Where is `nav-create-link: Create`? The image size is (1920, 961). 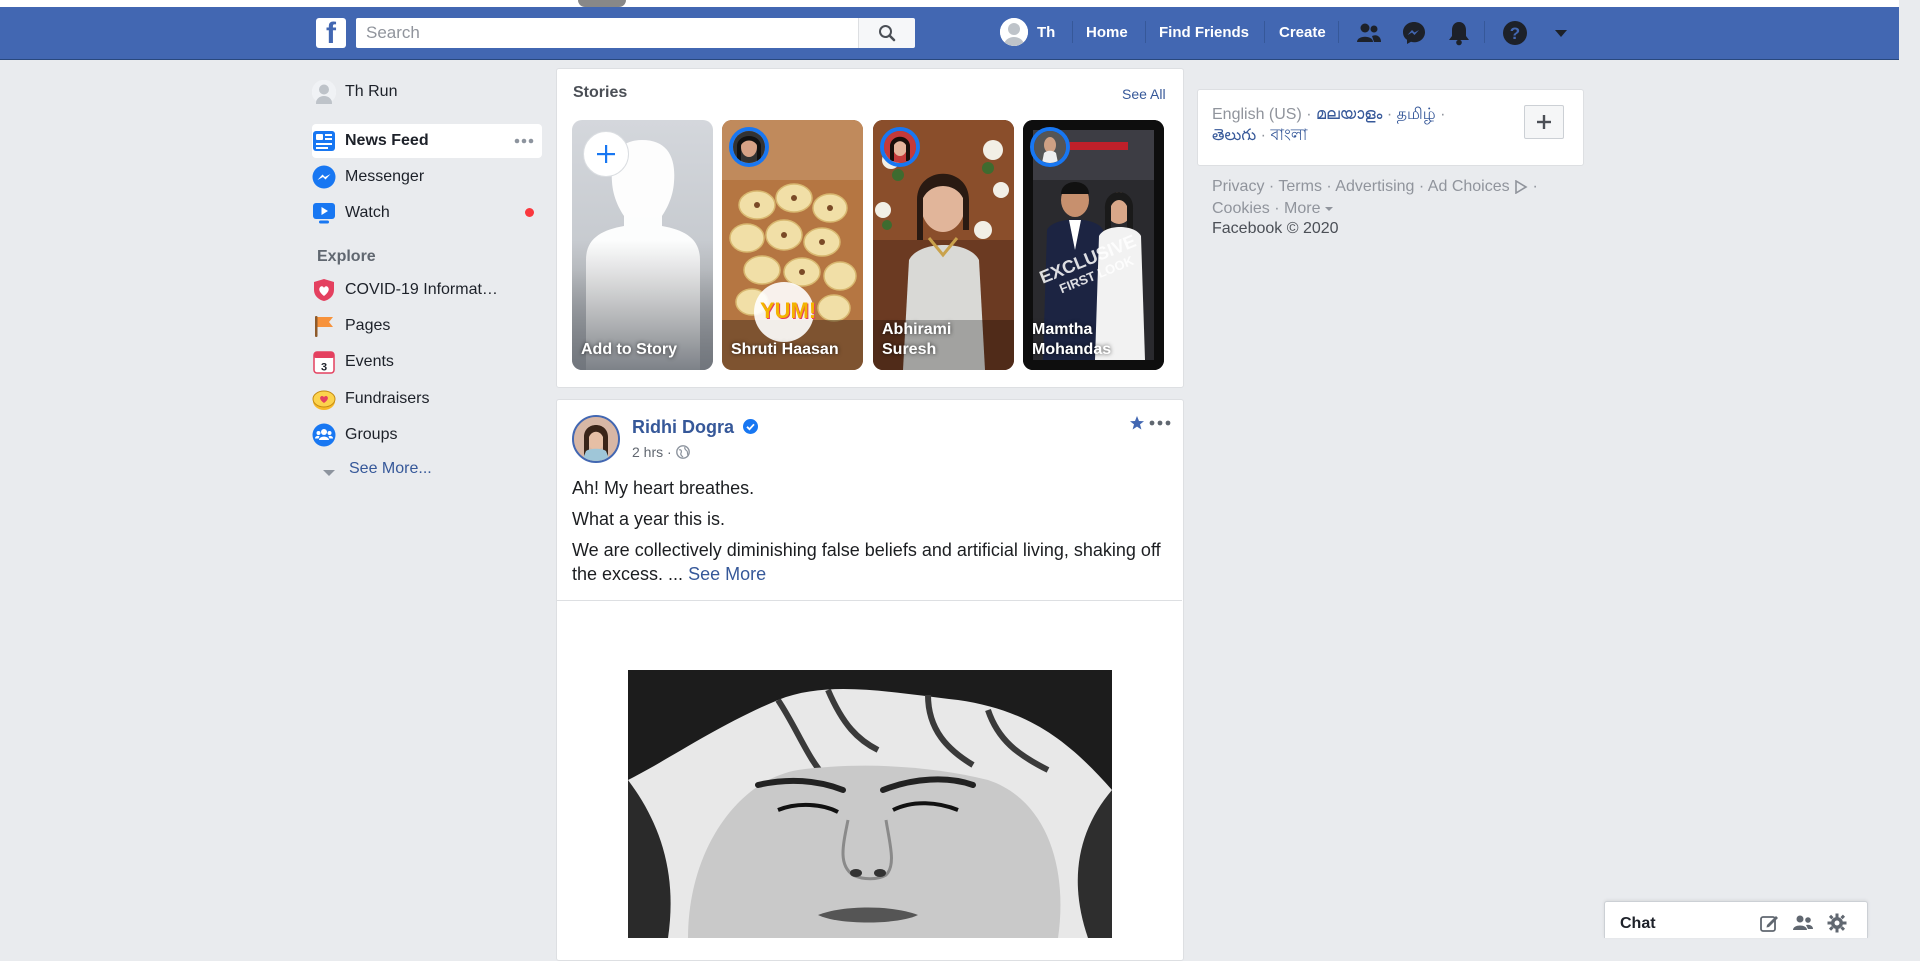 nav-create-link: Create is located at coordinates (1302, 33).